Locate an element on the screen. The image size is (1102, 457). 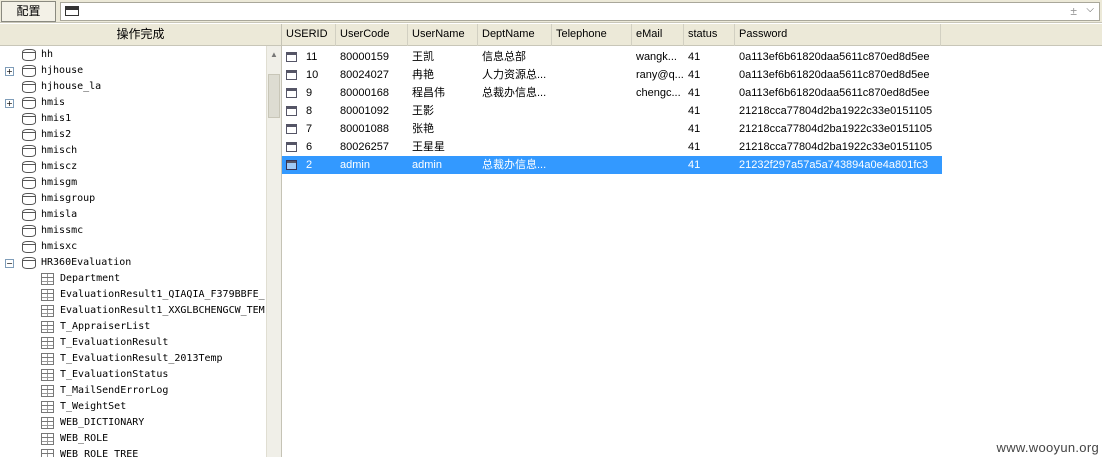
table-cell: 80001092 is located at coordinates (372, 111).